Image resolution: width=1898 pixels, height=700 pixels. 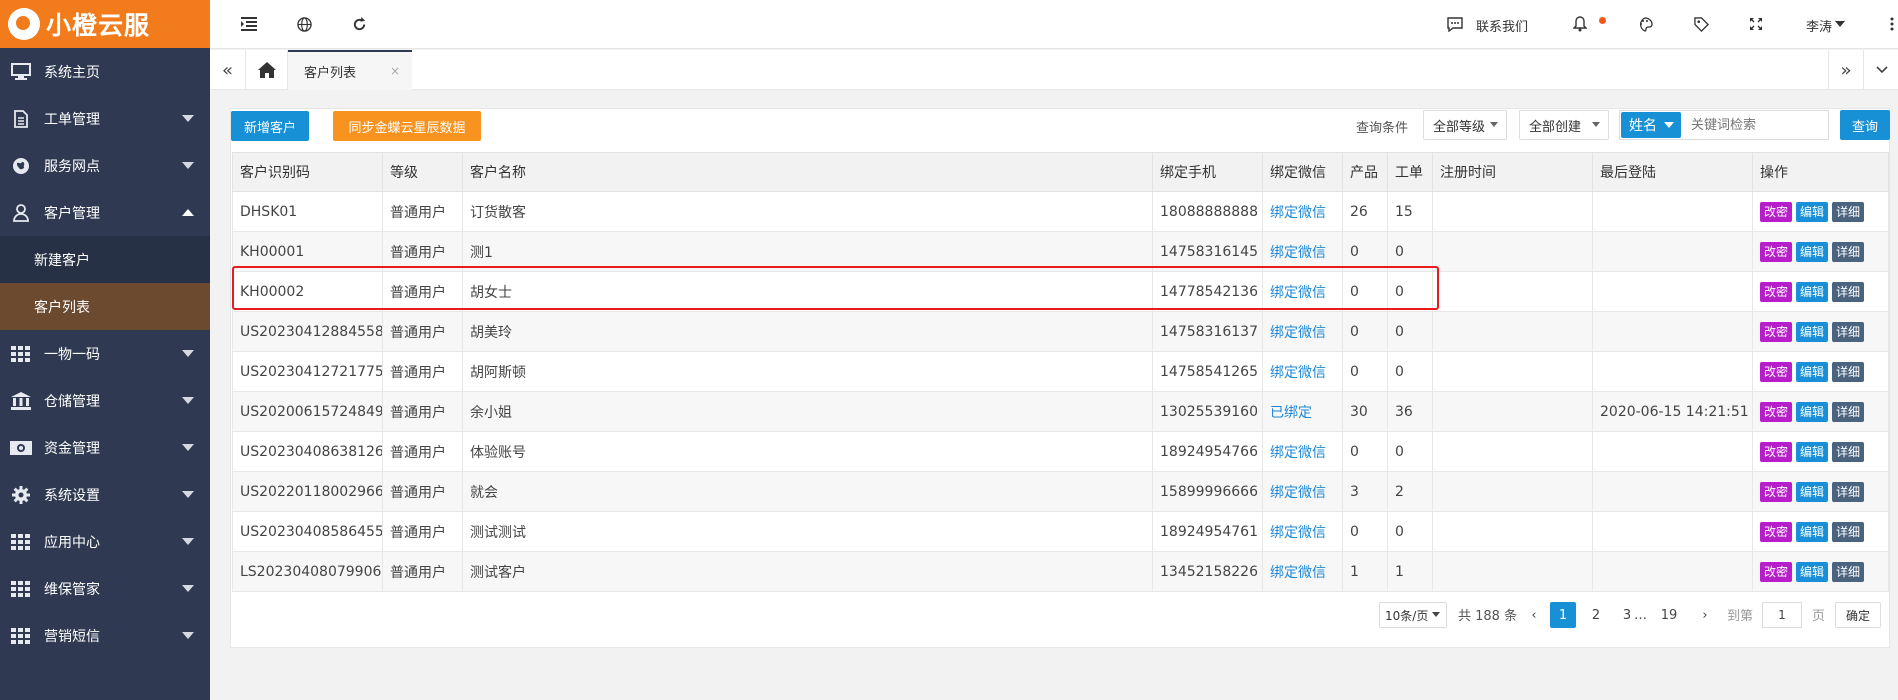 I want to click on goto-page-input, so click(x=1782, y=615).